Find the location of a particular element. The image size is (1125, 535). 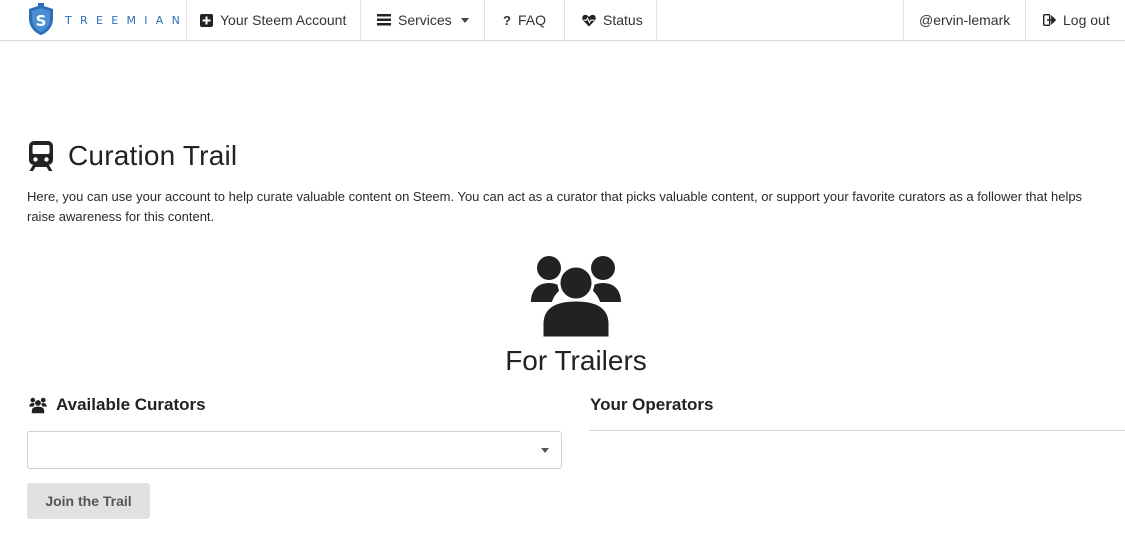

page-title: Curation Trail is located at coordinates (132, 156).